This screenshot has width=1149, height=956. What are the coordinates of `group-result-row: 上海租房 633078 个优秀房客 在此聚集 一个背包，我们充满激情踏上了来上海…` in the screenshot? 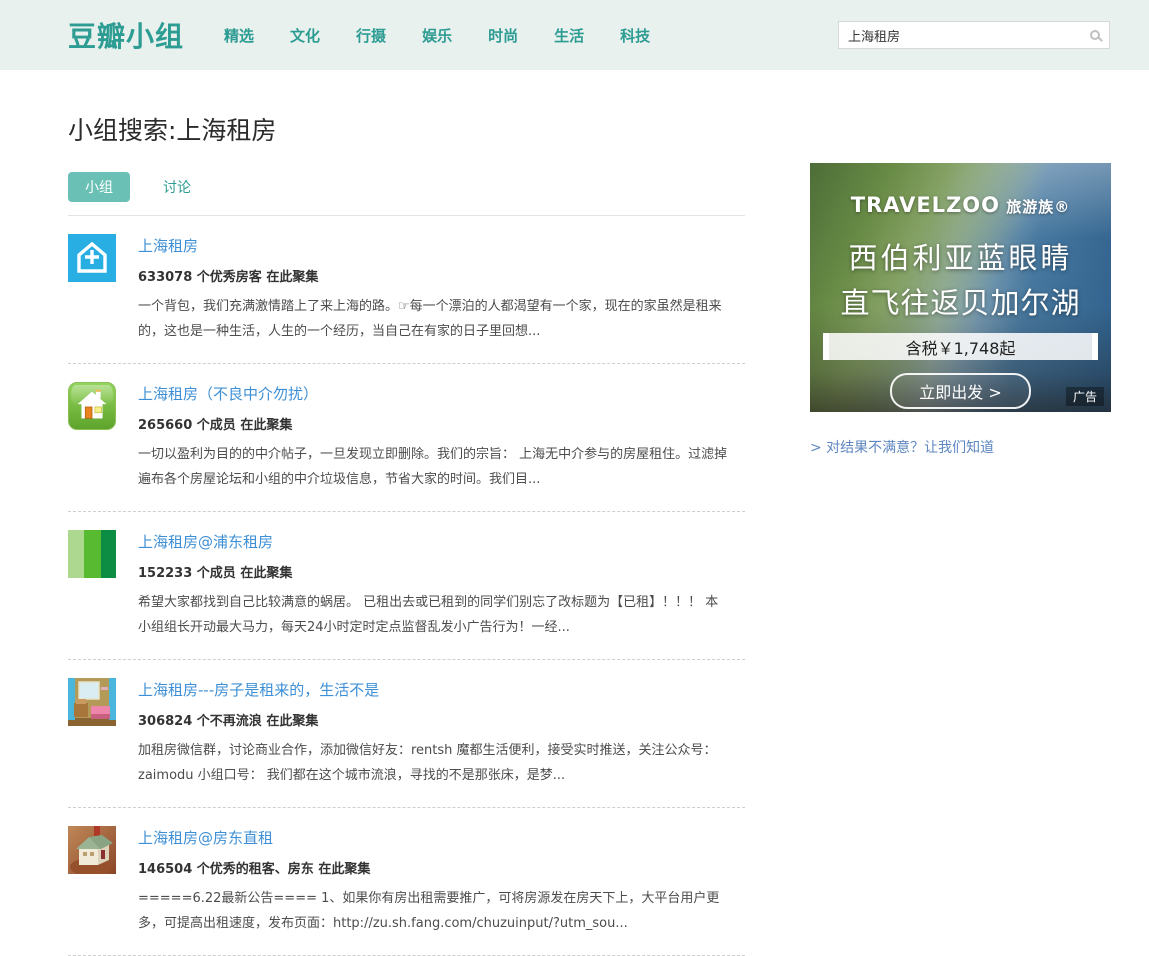 It's located at (406, 290).